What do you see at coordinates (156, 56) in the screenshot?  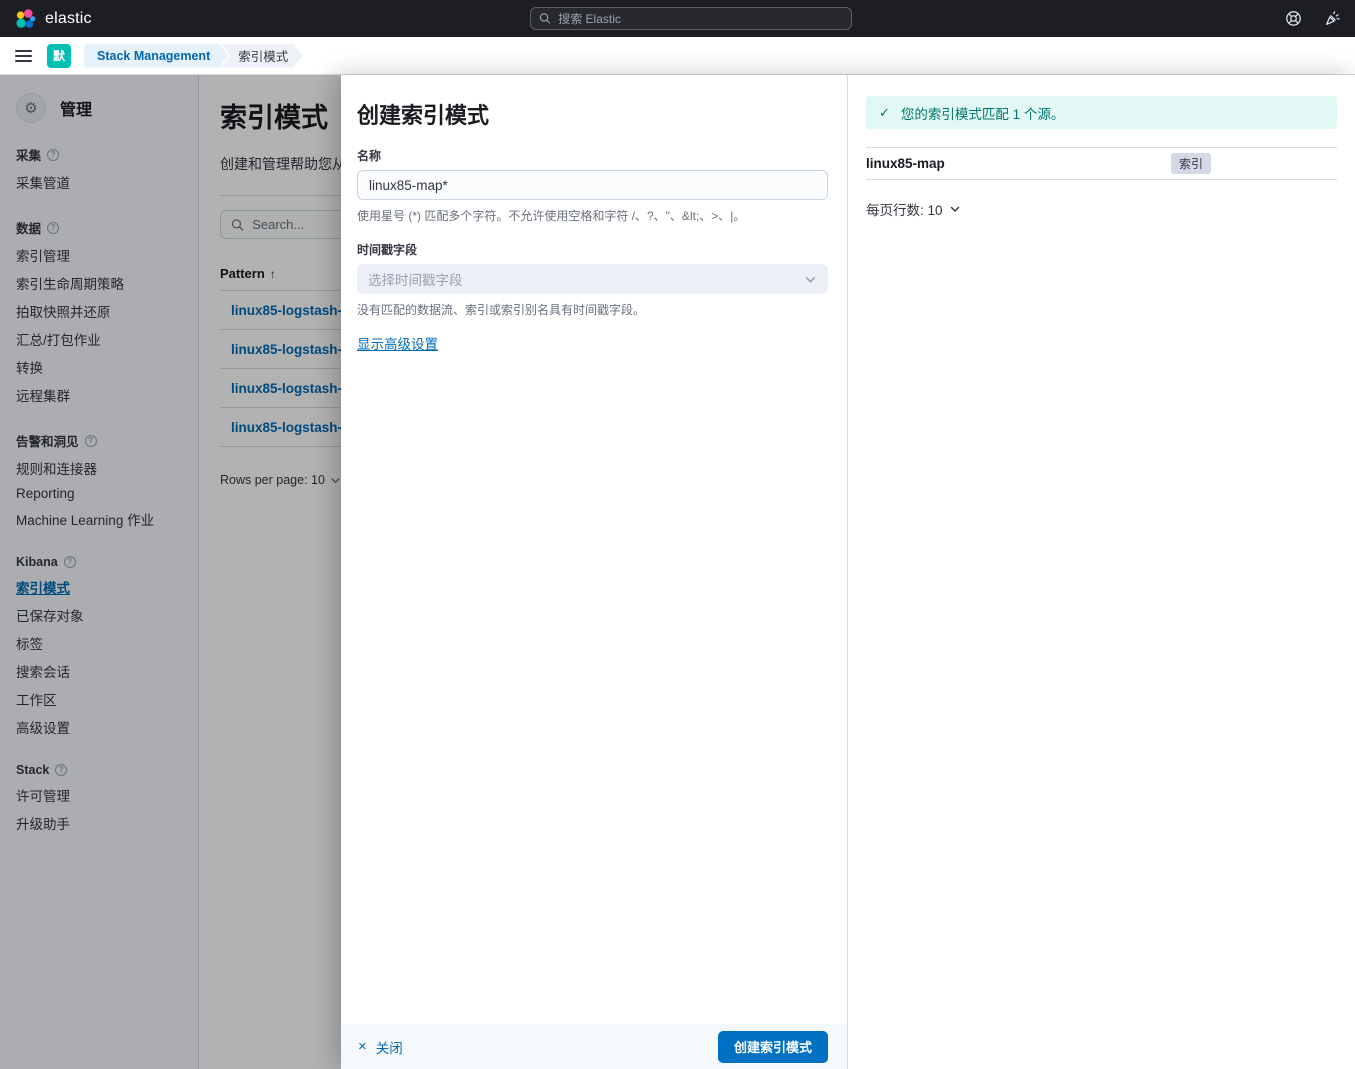 I see `breadcrumb-stack-management: Stack Management` at bounding box center [156, 56].